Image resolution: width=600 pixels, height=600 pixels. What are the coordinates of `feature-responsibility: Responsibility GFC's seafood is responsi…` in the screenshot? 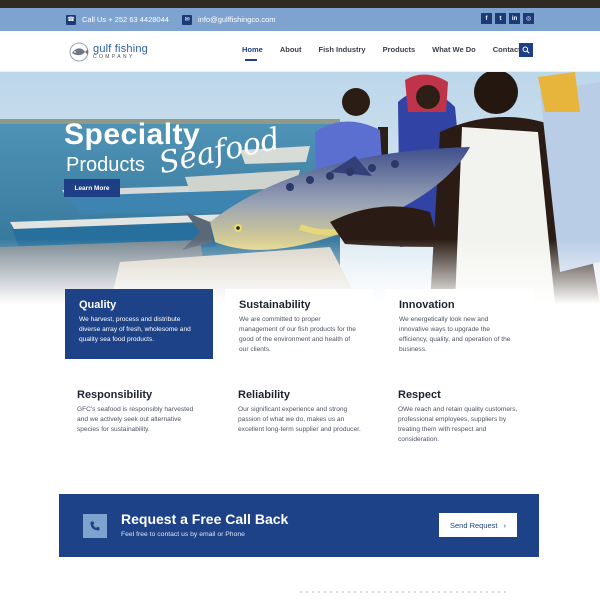 It's located at (139, 412).